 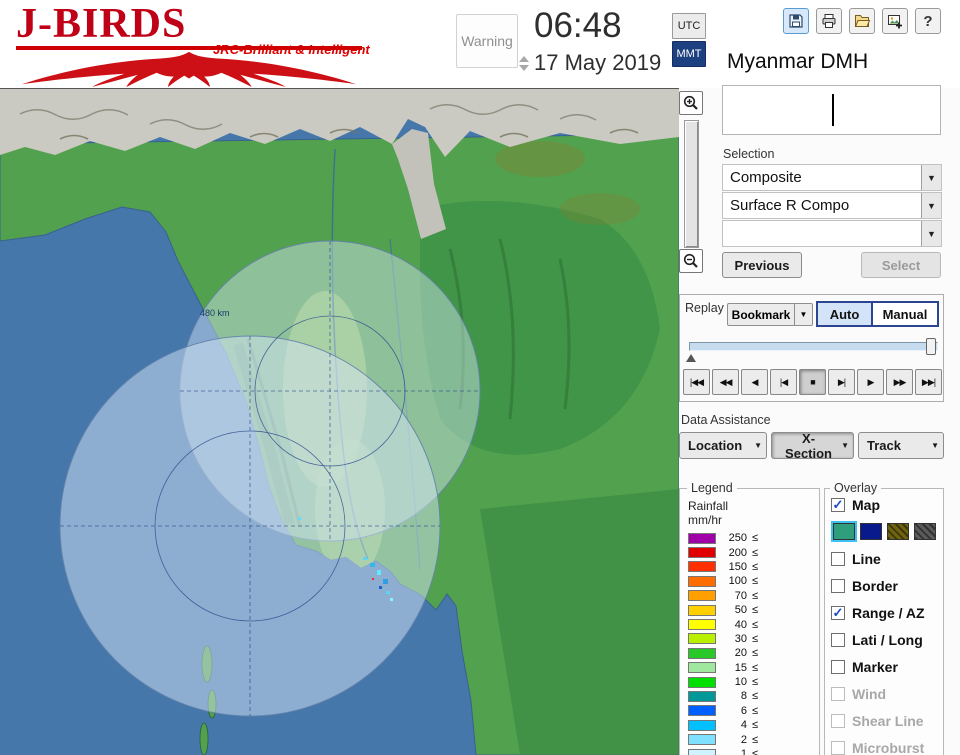 I want to click on legend-value: 1, so click(x=743, y=751).